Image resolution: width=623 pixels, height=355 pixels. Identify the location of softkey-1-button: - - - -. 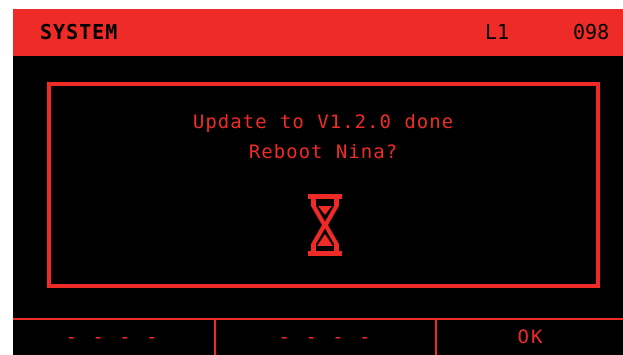
(112, 337).